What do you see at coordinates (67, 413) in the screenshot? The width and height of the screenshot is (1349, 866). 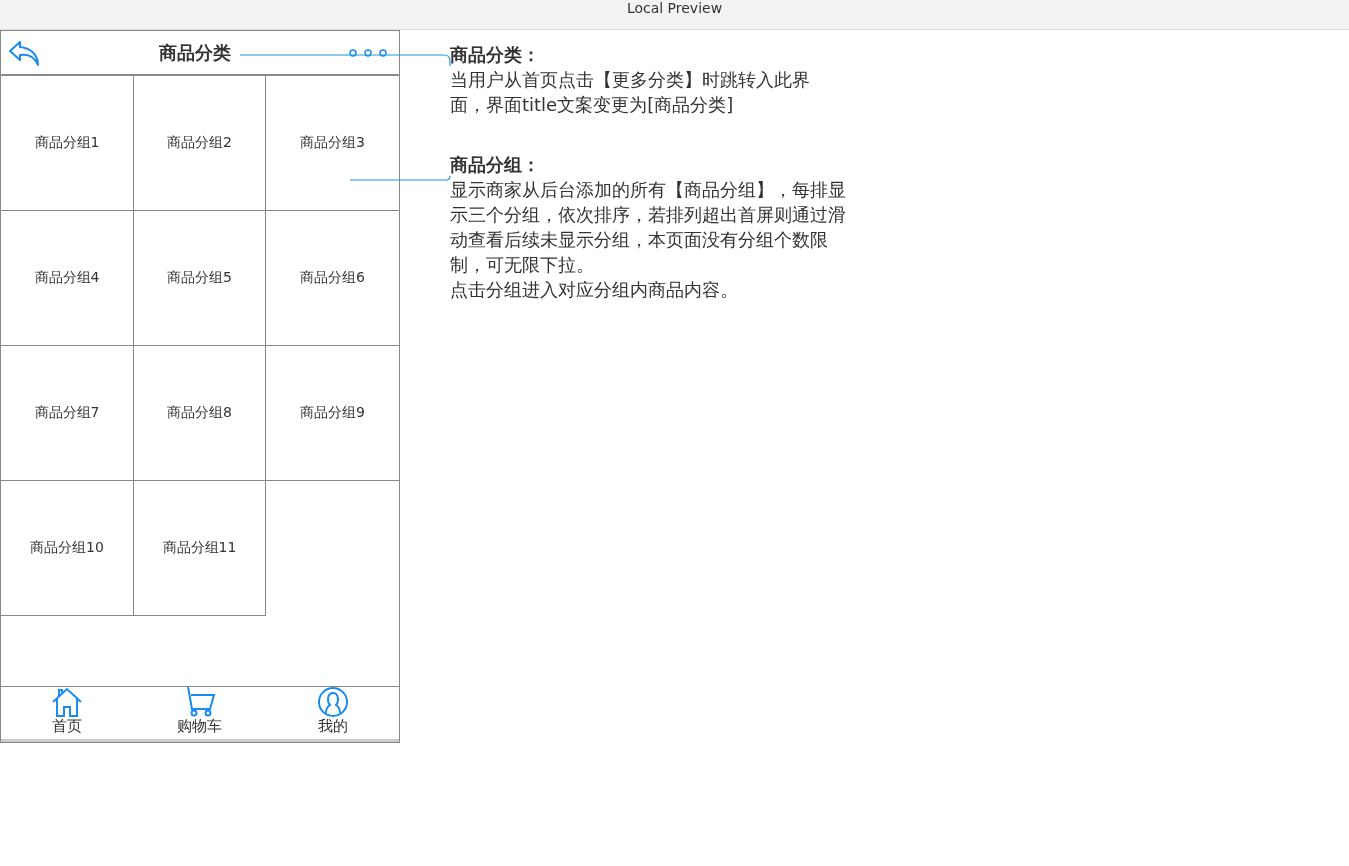 I see `group-tile: 商品分组7` at bounding box center [67, 413].